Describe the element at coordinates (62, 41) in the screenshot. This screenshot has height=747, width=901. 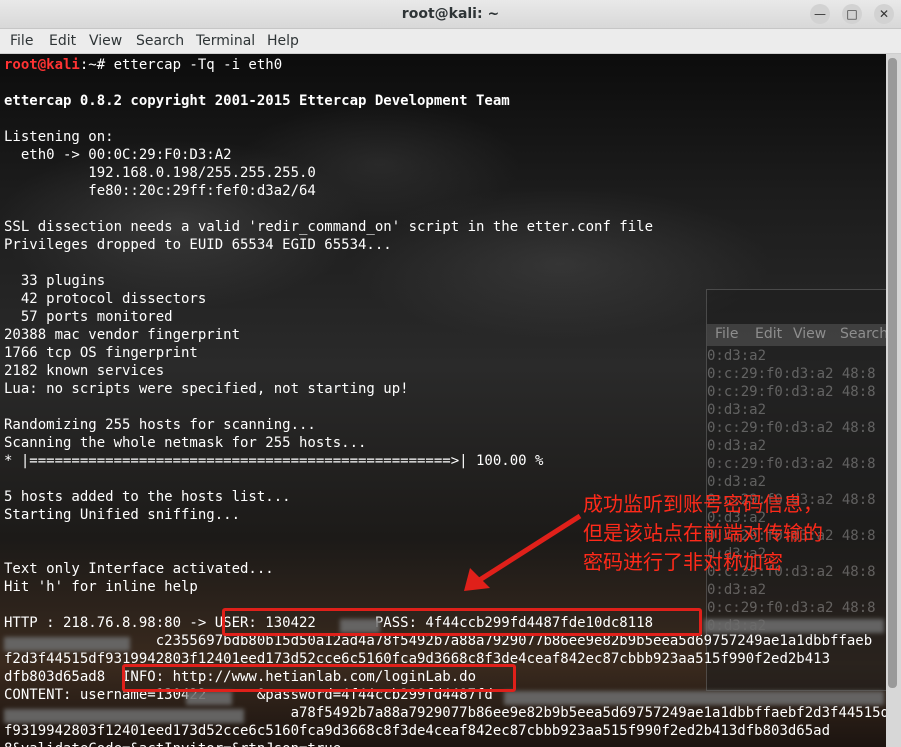
I see `menu-edit: Edit` at that location.